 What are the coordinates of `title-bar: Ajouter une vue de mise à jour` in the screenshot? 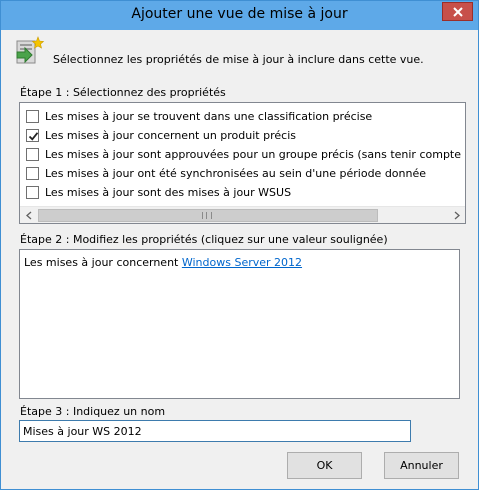 It's located at (239, 15).